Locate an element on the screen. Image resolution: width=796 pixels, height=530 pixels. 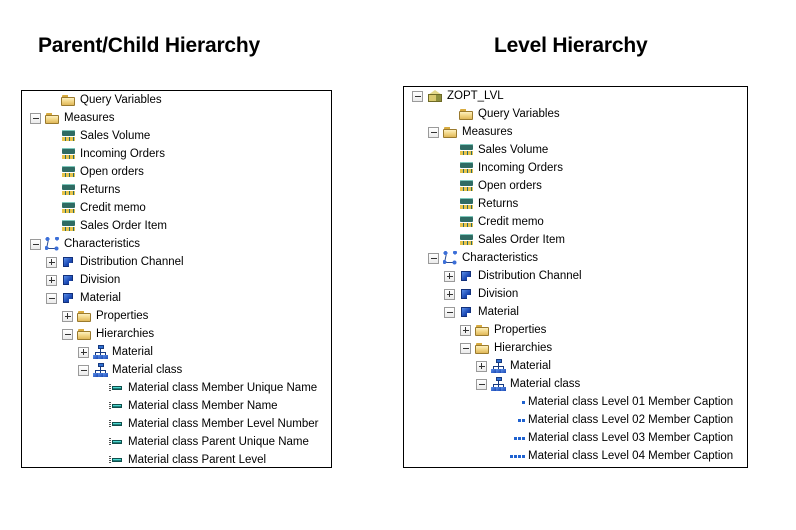
tree-node-label: Credit memo is located at coordinates (511, 222).